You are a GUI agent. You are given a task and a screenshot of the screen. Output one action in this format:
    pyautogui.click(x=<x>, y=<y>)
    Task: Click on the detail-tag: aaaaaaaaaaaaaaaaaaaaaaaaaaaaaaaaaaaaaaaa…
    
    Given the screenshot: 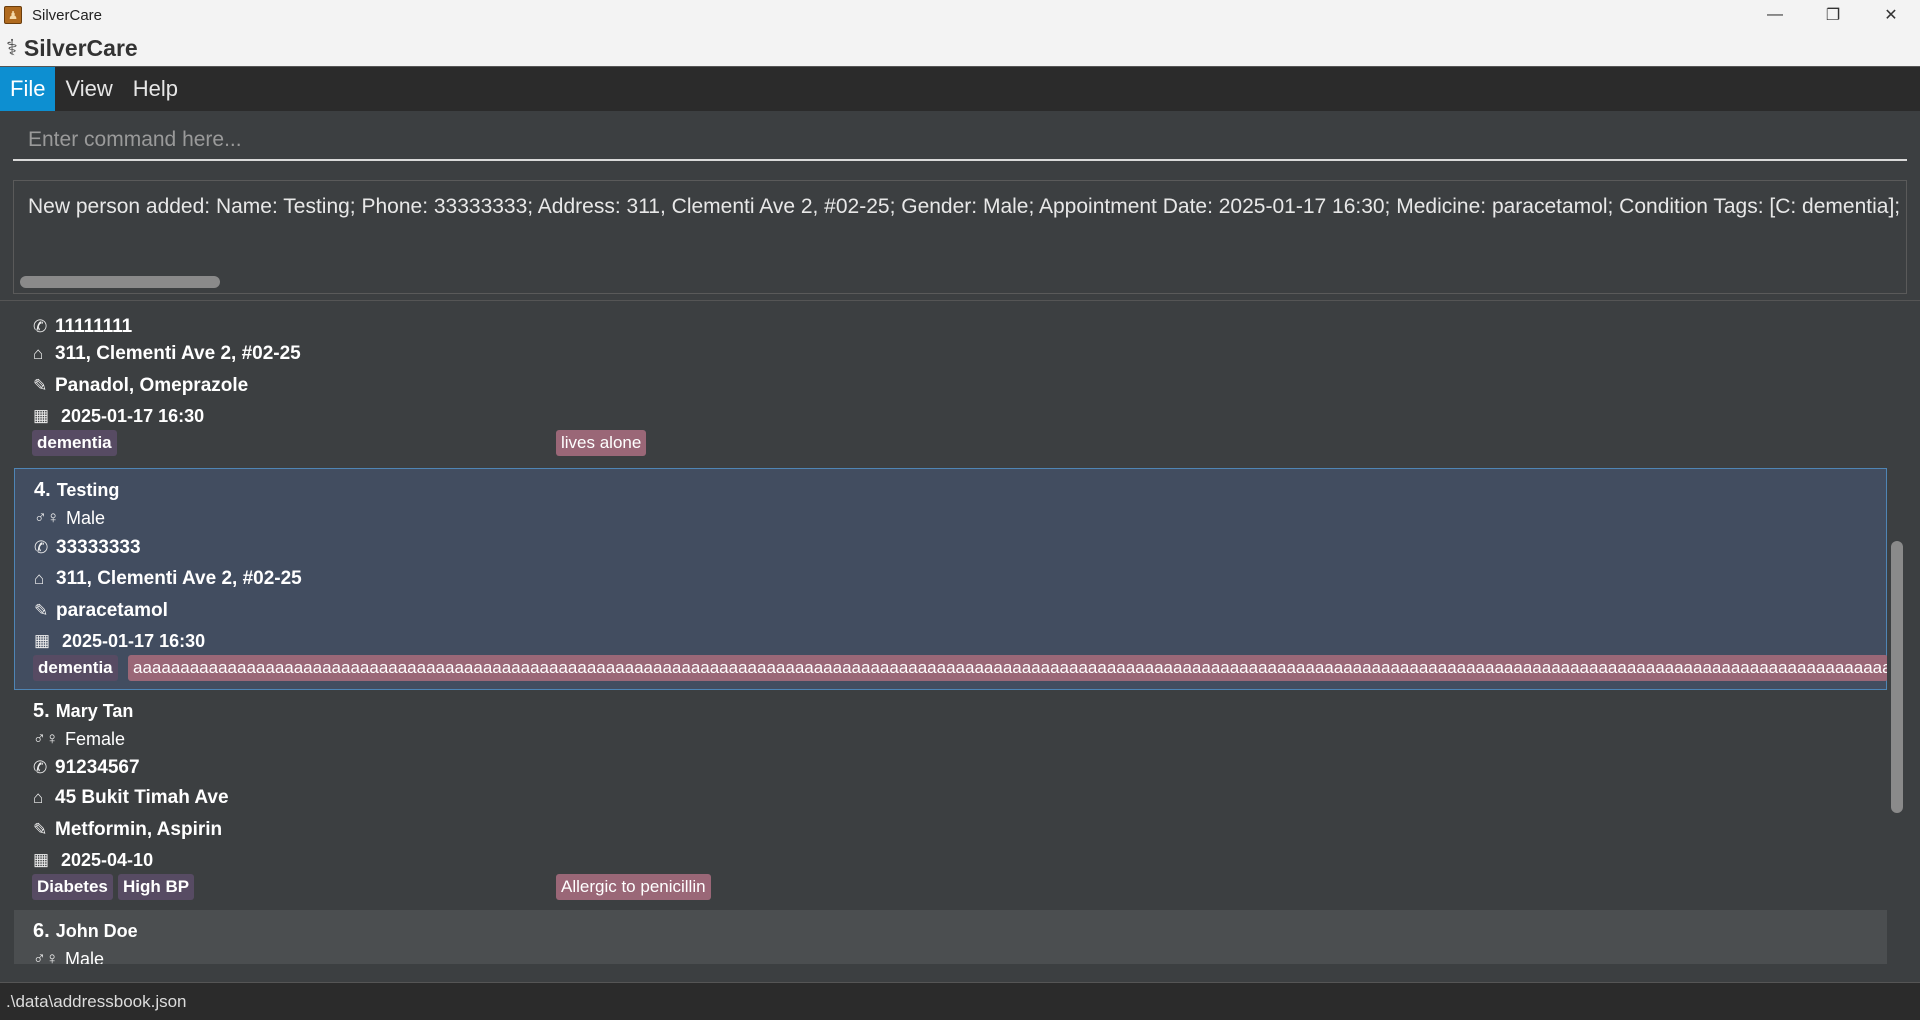 What is the action you would take?
    pyautogui.click(x=1007, y=668)
    